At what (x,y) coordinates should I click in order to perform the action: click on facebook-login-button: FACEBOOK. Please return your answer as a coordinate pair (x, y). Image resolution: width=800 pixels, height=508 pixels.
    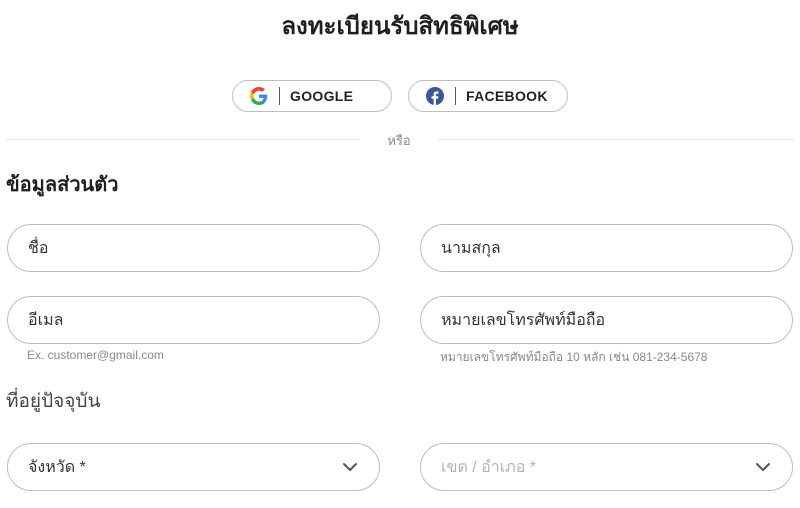
    Looking at the image, I should click on (488, 96).